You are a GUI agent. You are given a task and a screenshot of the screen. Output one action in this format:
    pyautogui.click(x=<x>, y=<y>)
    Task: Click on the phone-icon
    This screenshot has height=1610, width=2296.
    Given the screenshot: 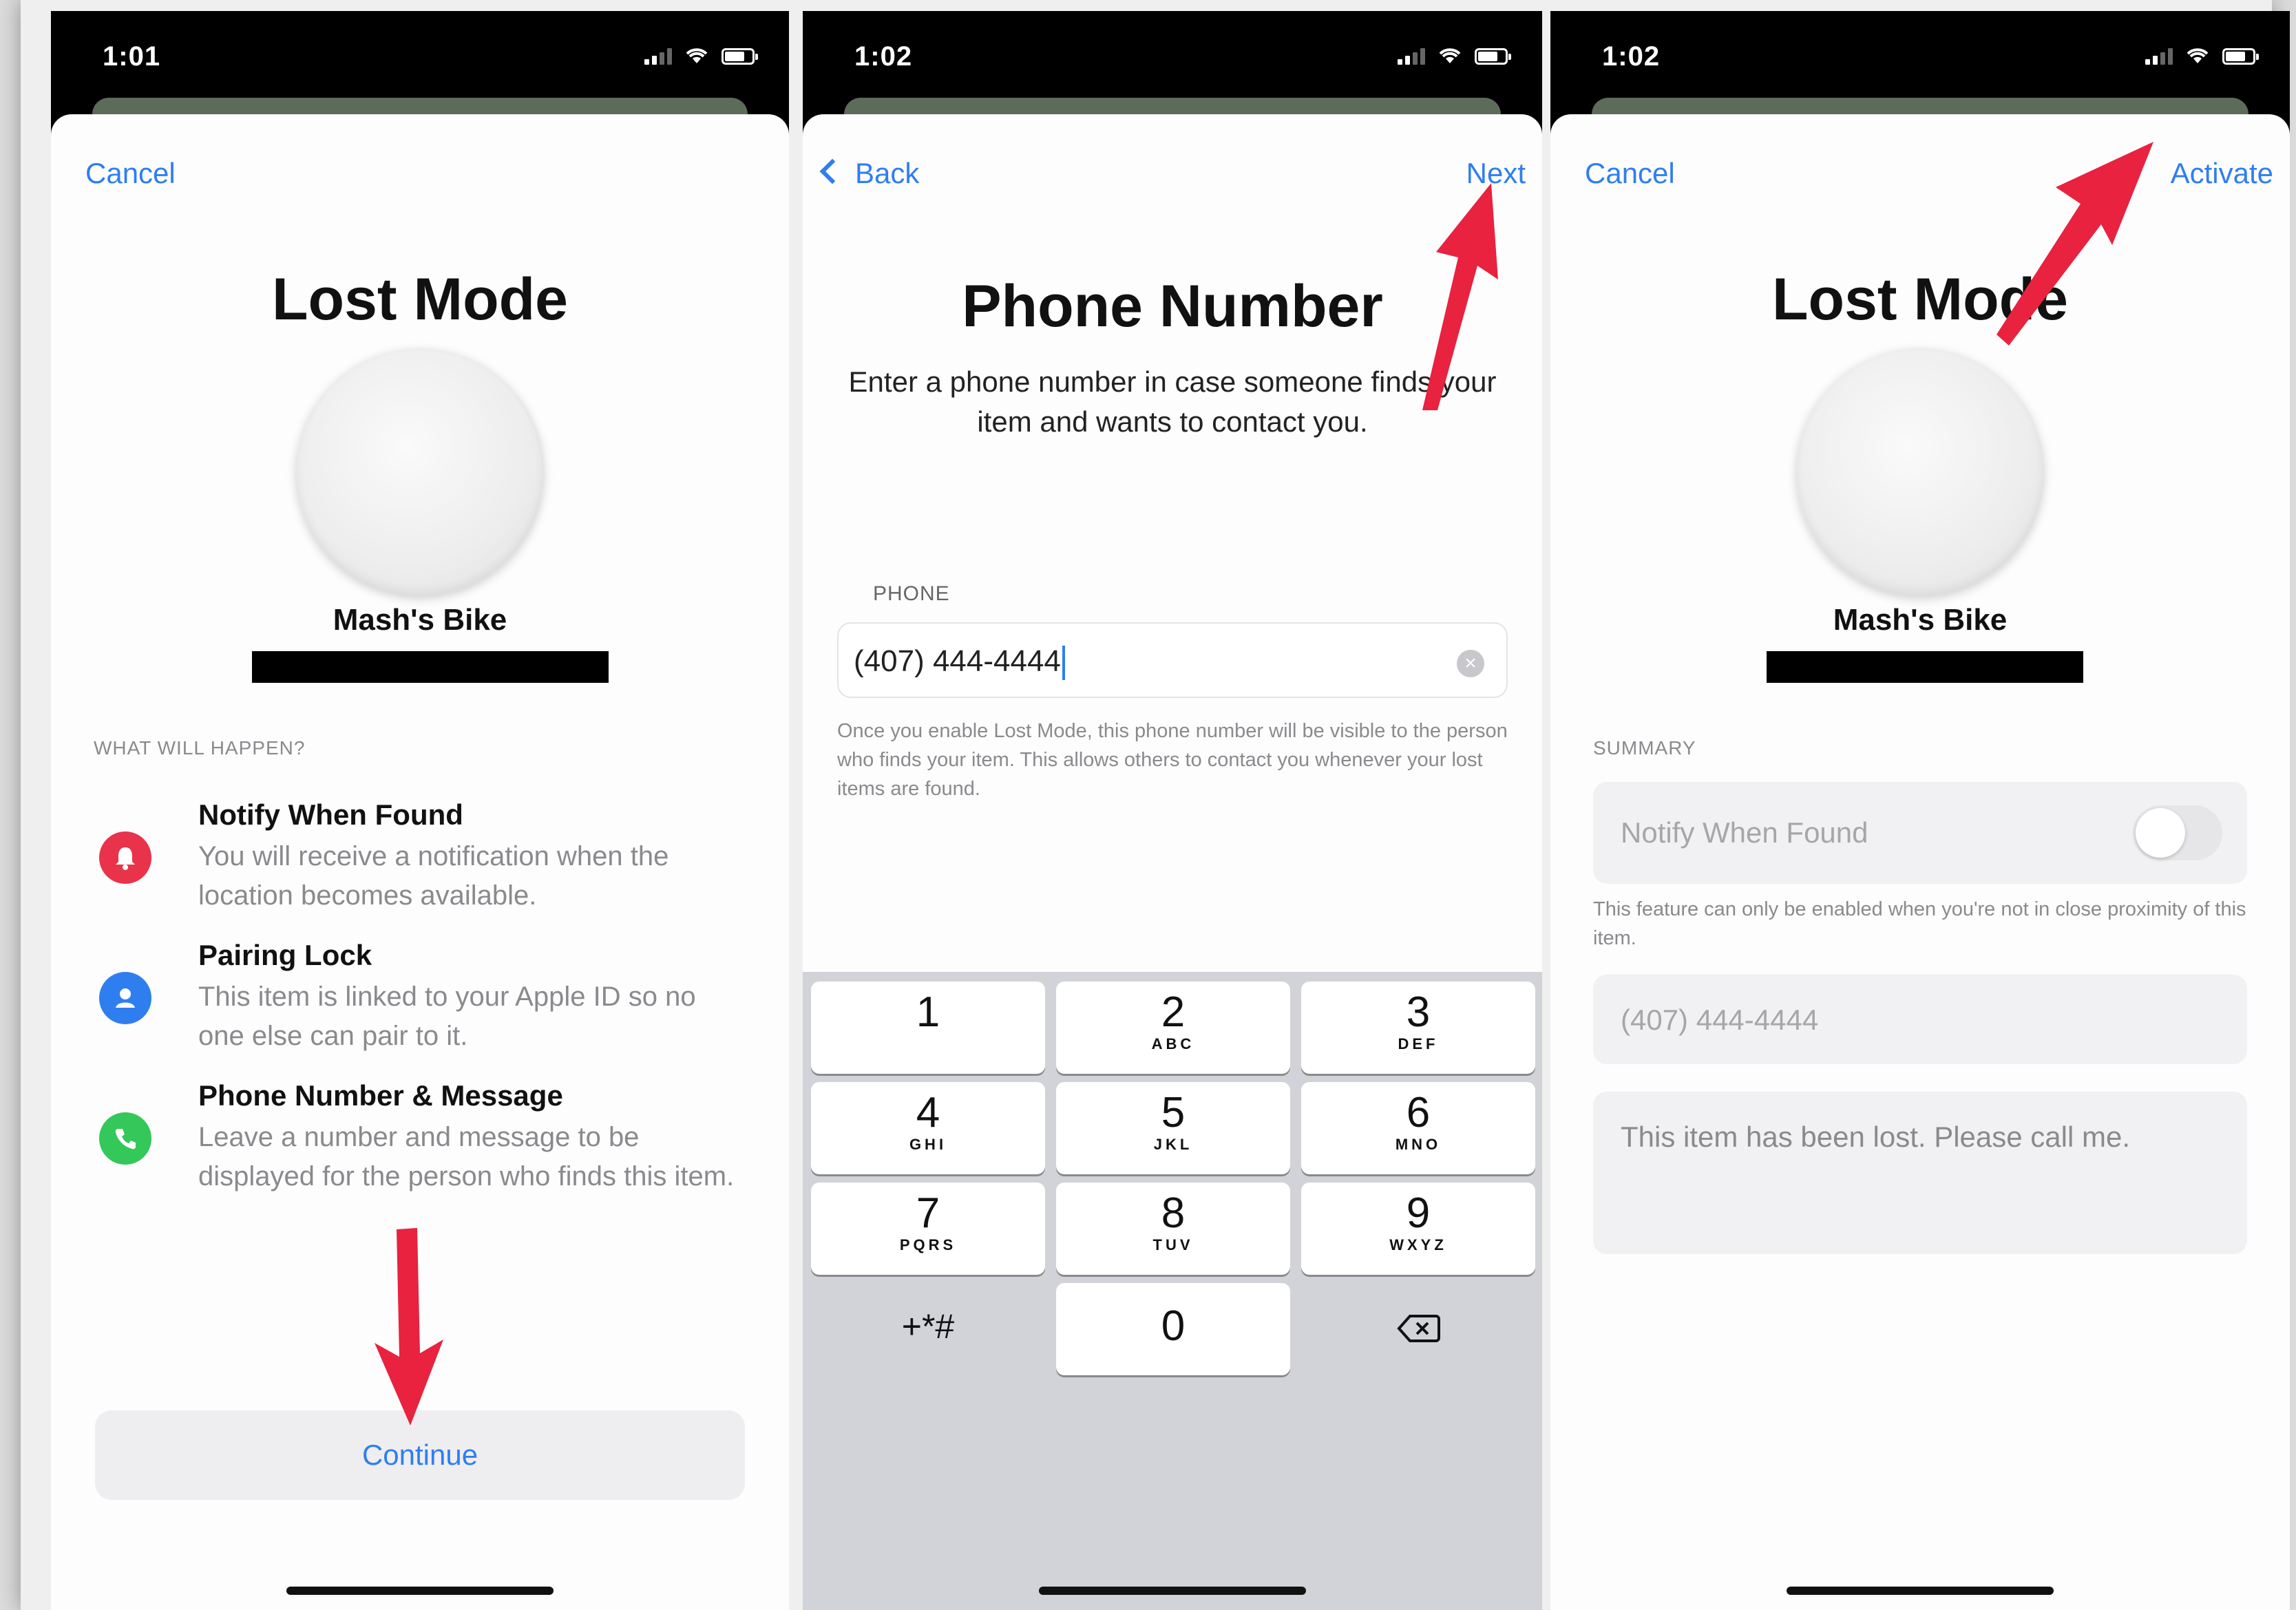 What is the action you would take?
    pyautogui.click(x=125, y=1138)
    